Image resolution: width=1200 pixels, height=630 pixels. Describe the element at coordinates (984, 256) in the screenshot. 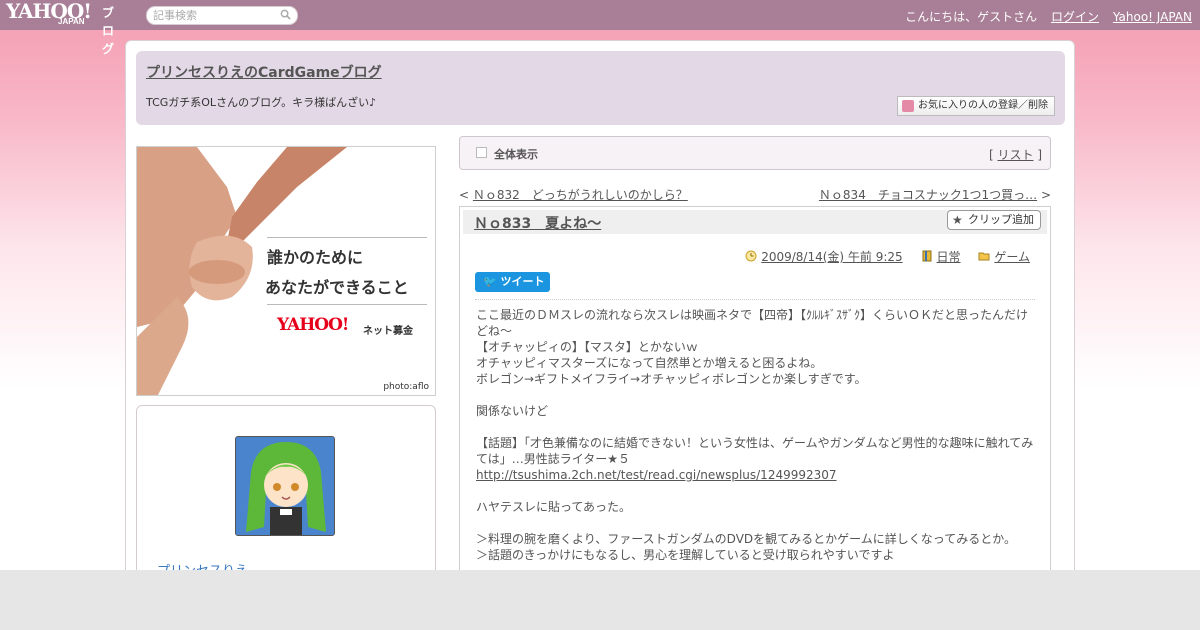

I see `folder-icon` at that location.